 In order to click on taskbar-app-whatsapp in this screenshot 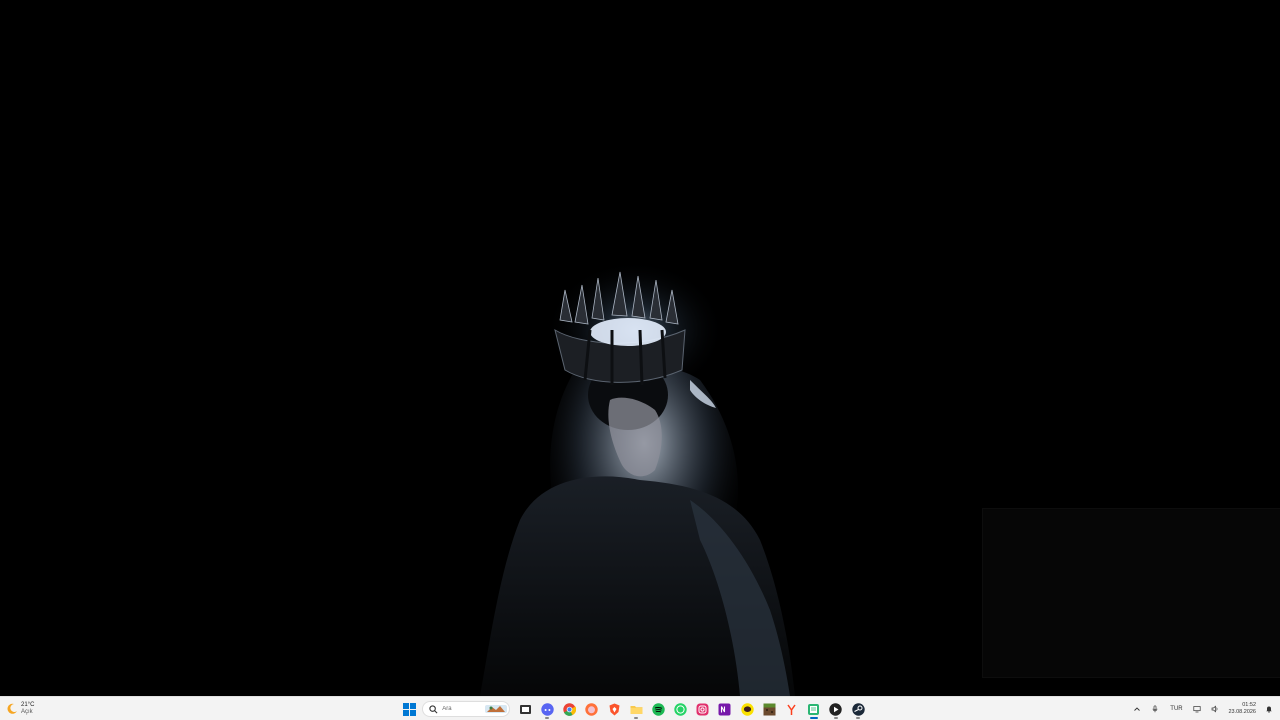, I will do `click(681, 709)`.